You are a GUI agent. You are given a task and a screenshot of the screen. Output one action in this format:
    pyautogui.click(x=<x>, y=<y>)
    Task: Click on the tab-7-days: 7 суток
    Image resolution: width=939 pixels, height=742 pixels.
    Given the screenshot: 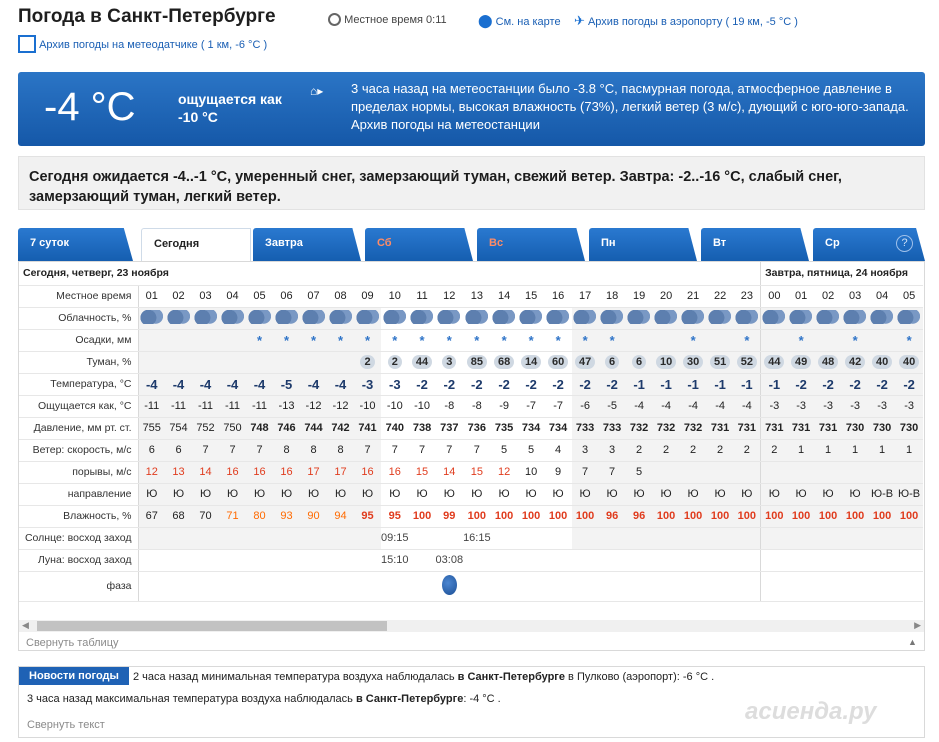 What is the action you would take?
    pyautogui.click(x=75, y=244)
    